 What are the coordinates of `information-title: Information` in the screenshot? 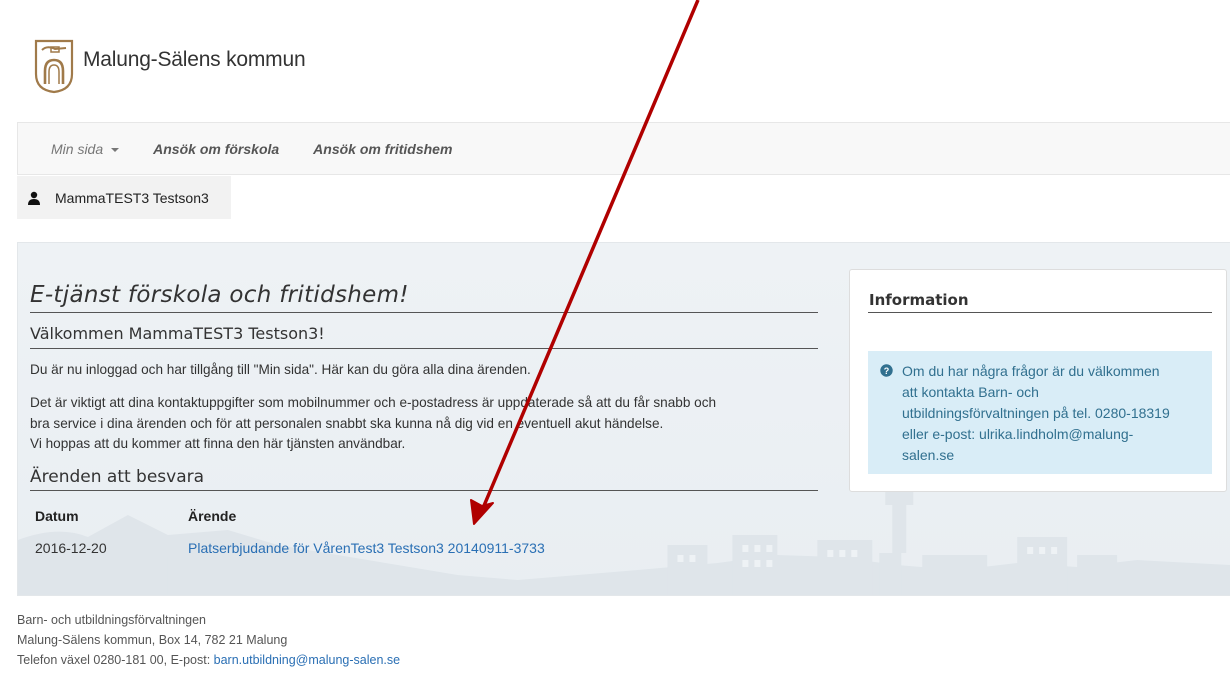 It's located at (919, 300).